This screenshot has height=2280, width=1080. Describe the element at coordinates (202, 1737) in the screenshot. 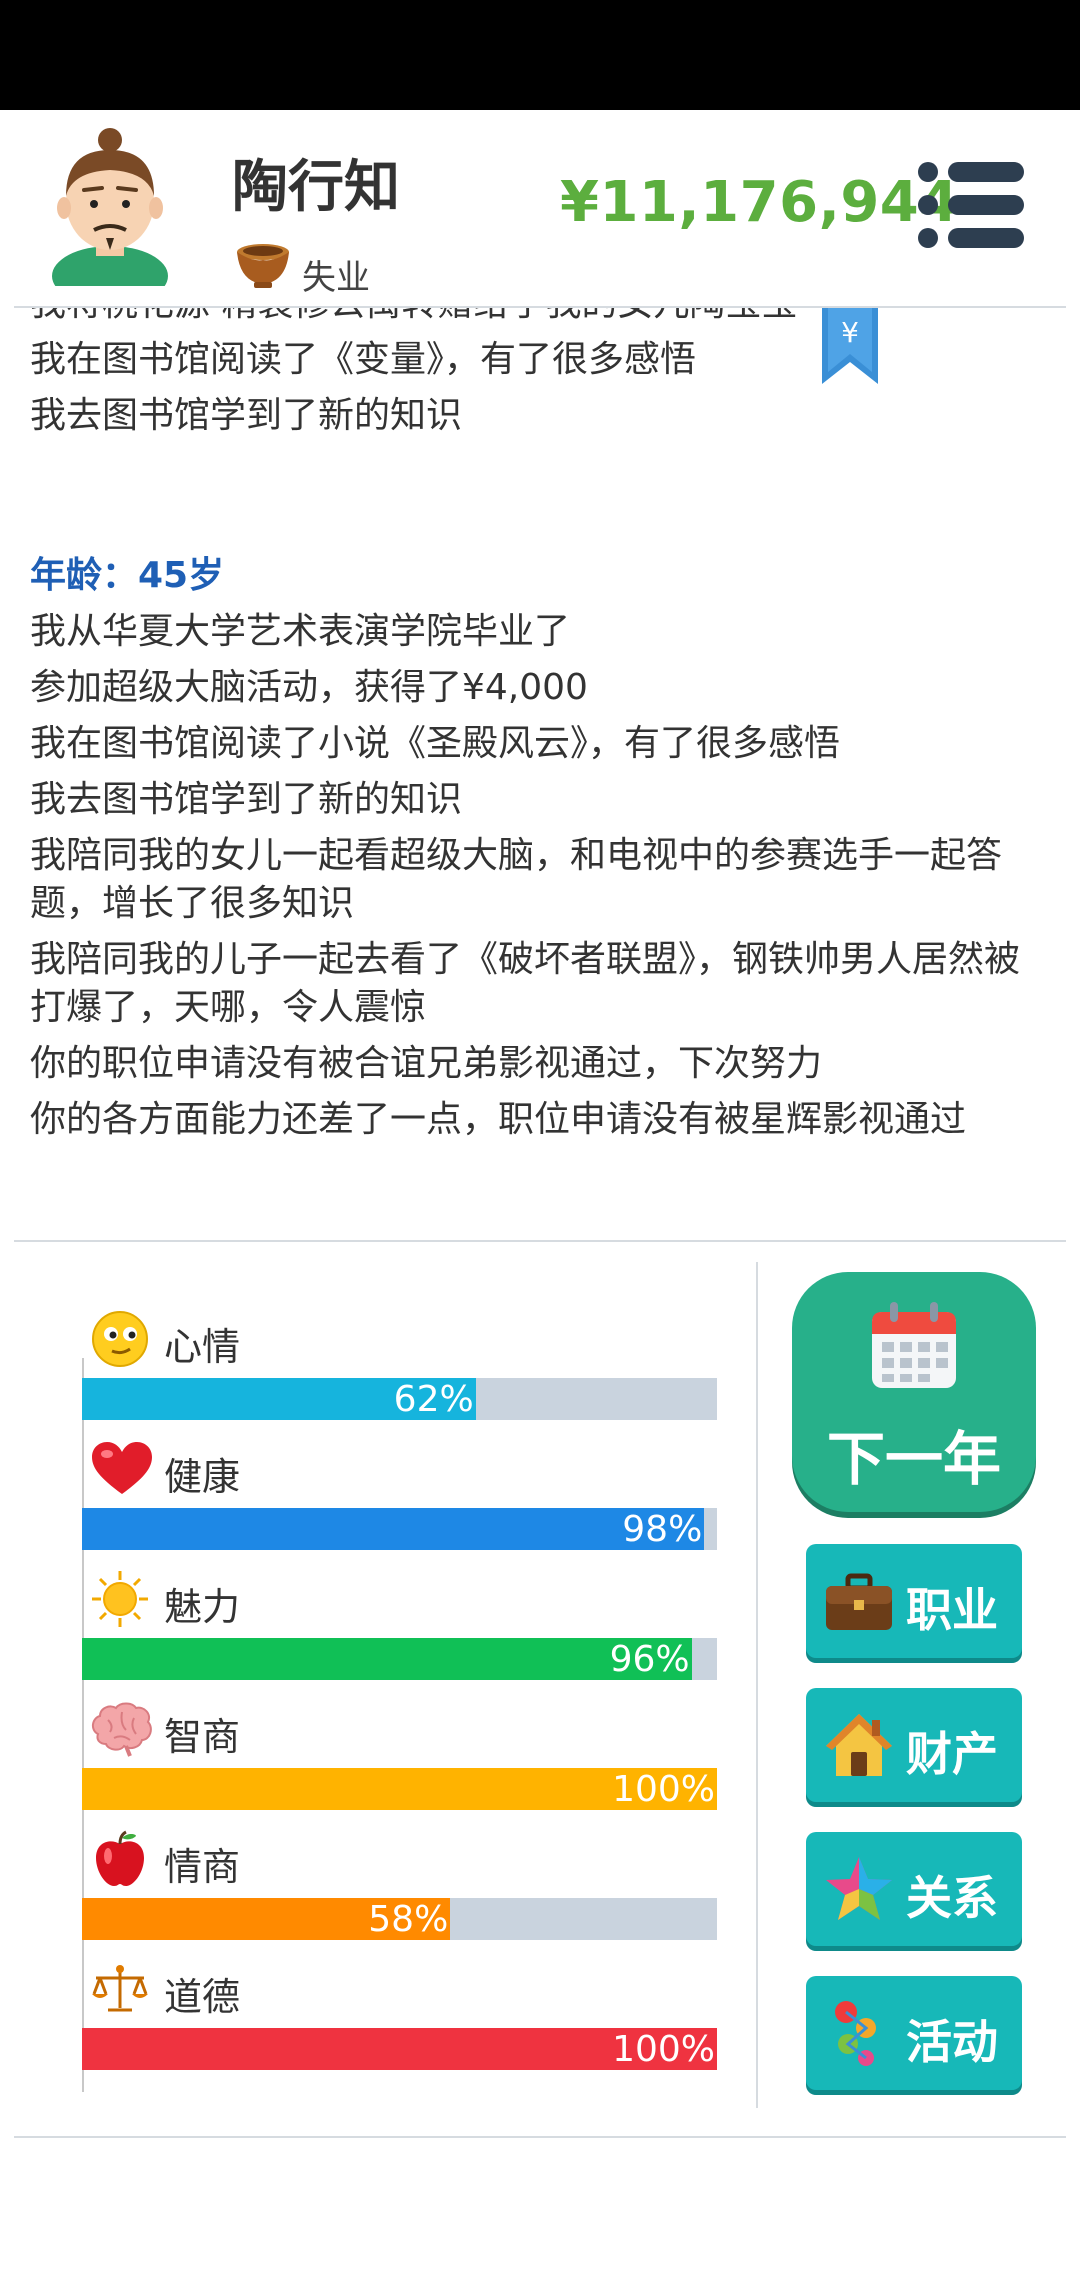

I see `stat-label: 智商` at that location.